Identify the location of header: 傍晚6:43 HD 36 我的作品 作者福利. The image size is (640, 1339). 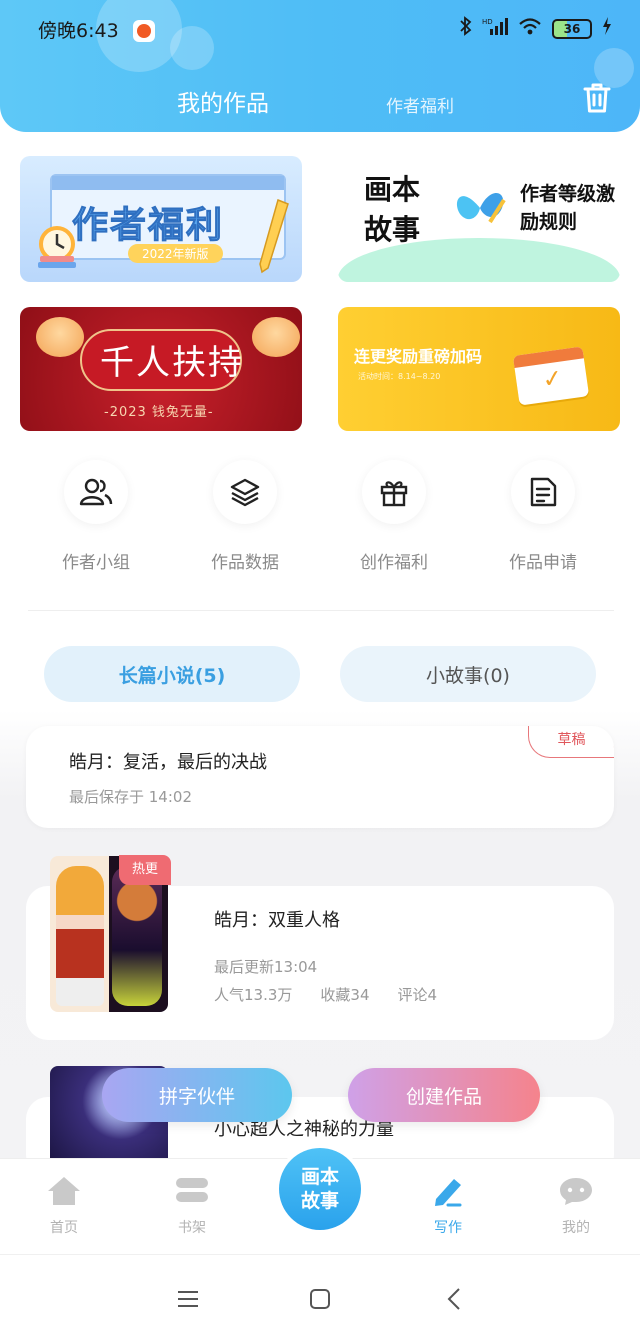
(320, 66).